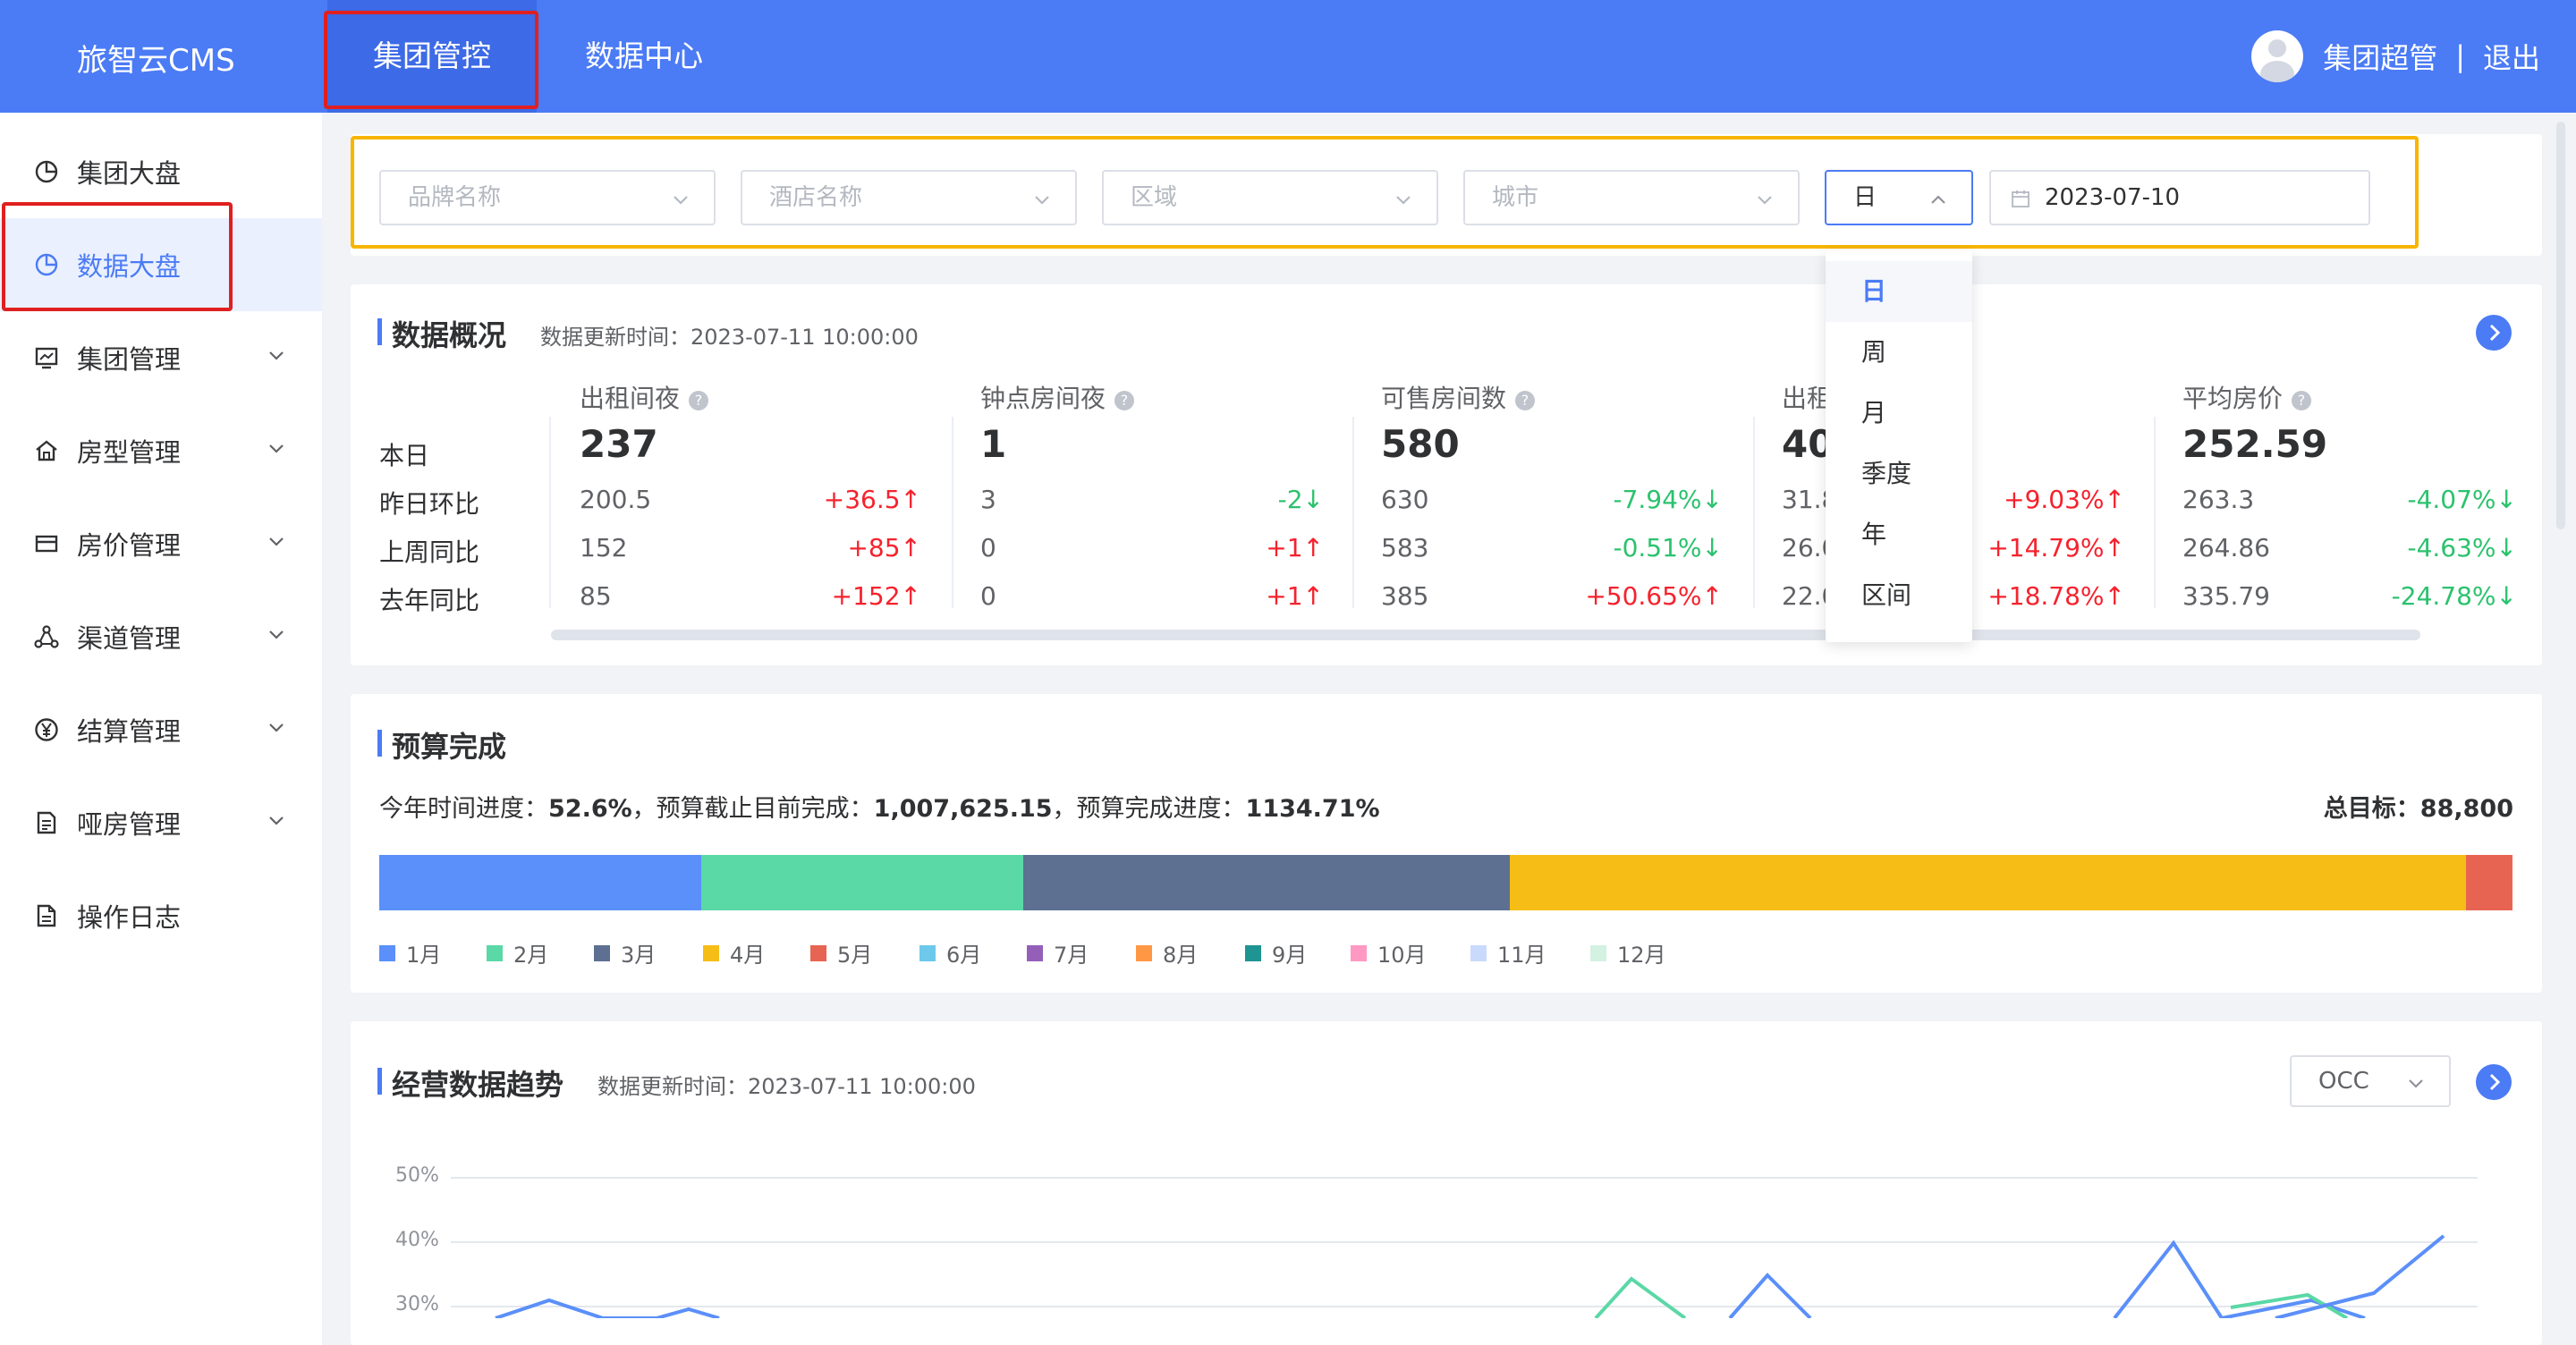 This screenshot has height=1345, width=2576. I want to click on overview-next-button, so click(2494, 333).